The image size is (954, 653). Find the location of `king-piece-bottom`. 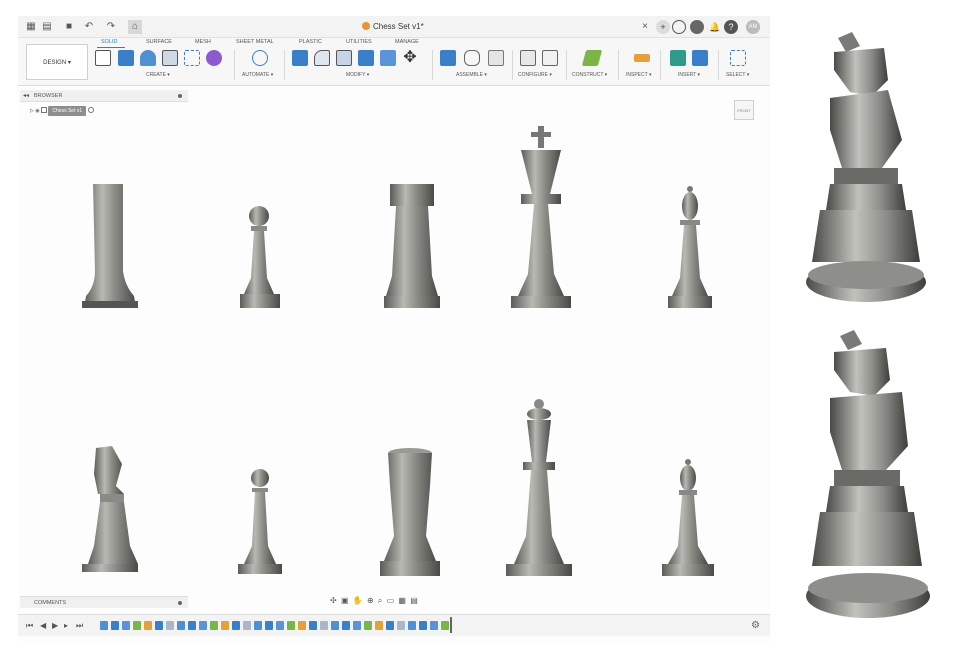

king-piece-bottom is located at coordinates (539, 487).